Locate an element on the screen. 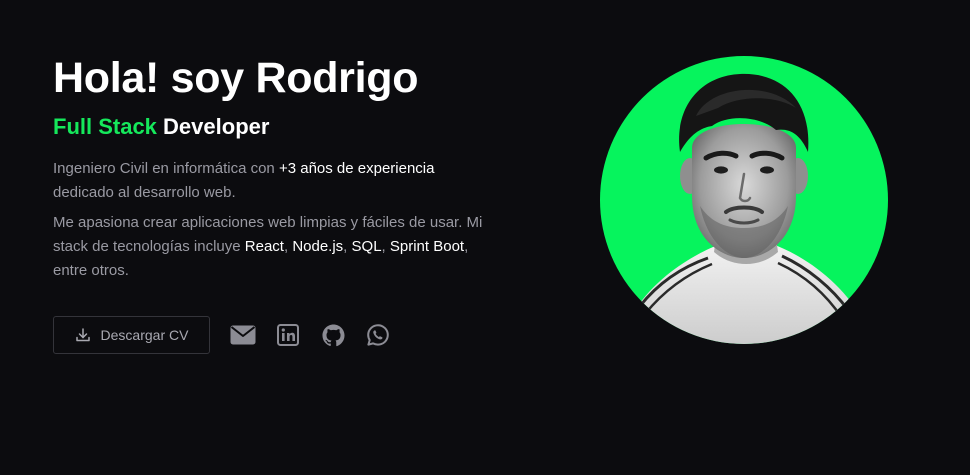 The height and width of the screenshot is (475, 970). intro-text-end: dedicado al desarrollo web. is located at coordinates (144, 192).